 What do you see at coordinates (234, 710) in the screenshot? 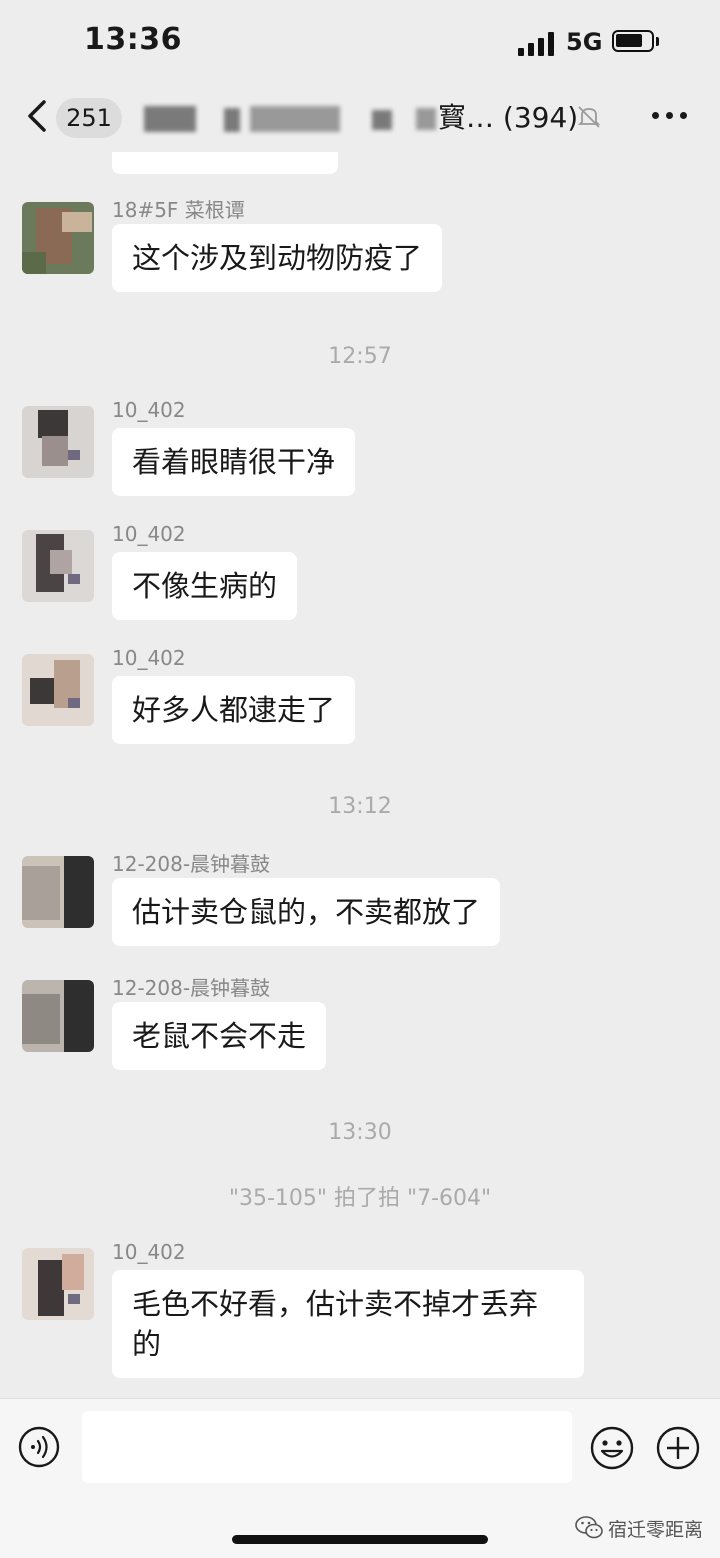
I see `message-bubble: 好多人都逮走了` at bounding box center [234, 710].